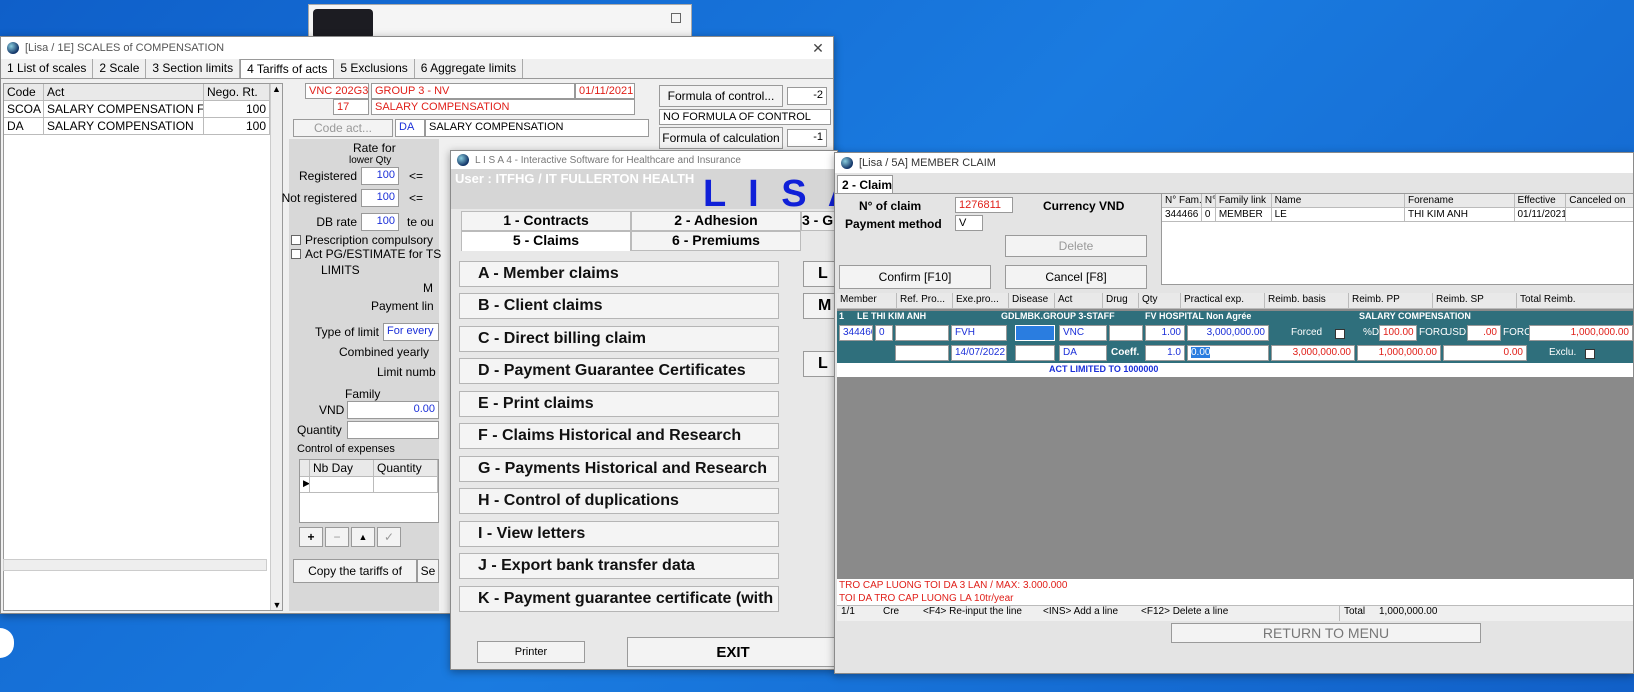 The height and width of the screenshot is (692, 1634). I want to click on cancel-button: Cancel [F8], so click(1076, 277).